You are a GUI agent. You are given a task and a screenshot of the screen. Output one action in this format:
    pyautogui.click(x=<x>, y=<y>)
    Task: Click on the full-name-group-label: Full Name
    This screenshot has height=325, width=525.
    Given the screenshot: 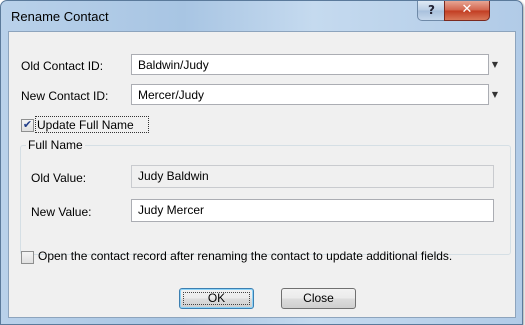 What is the action you would take?
    pyautogui.click(x=55, y=145)
    